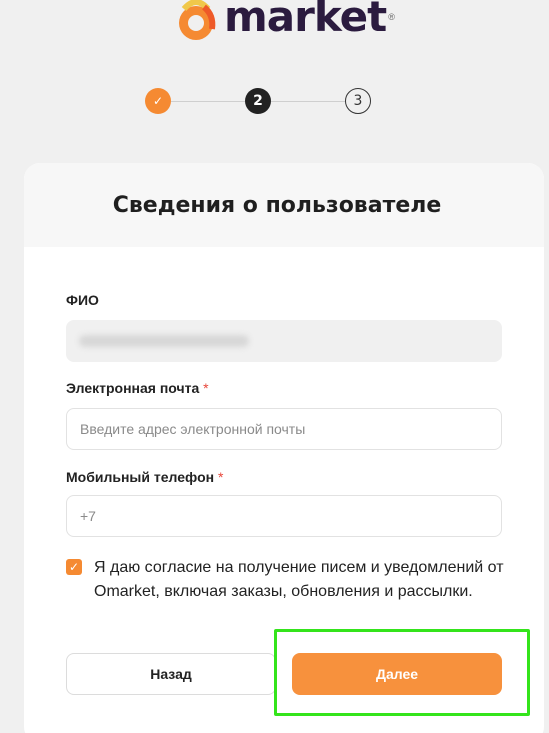  I want to click on consent-checkbox: ✓, so click(74, 567).